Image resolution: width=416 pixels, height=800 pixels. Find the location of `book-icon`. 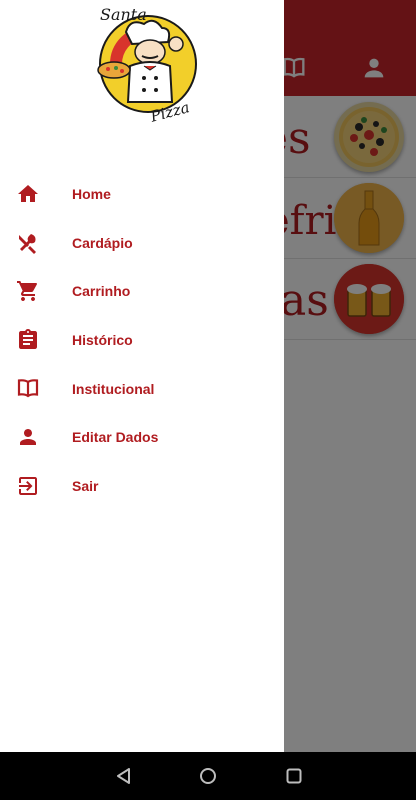

book-icon is located at coordinates (28, 388).